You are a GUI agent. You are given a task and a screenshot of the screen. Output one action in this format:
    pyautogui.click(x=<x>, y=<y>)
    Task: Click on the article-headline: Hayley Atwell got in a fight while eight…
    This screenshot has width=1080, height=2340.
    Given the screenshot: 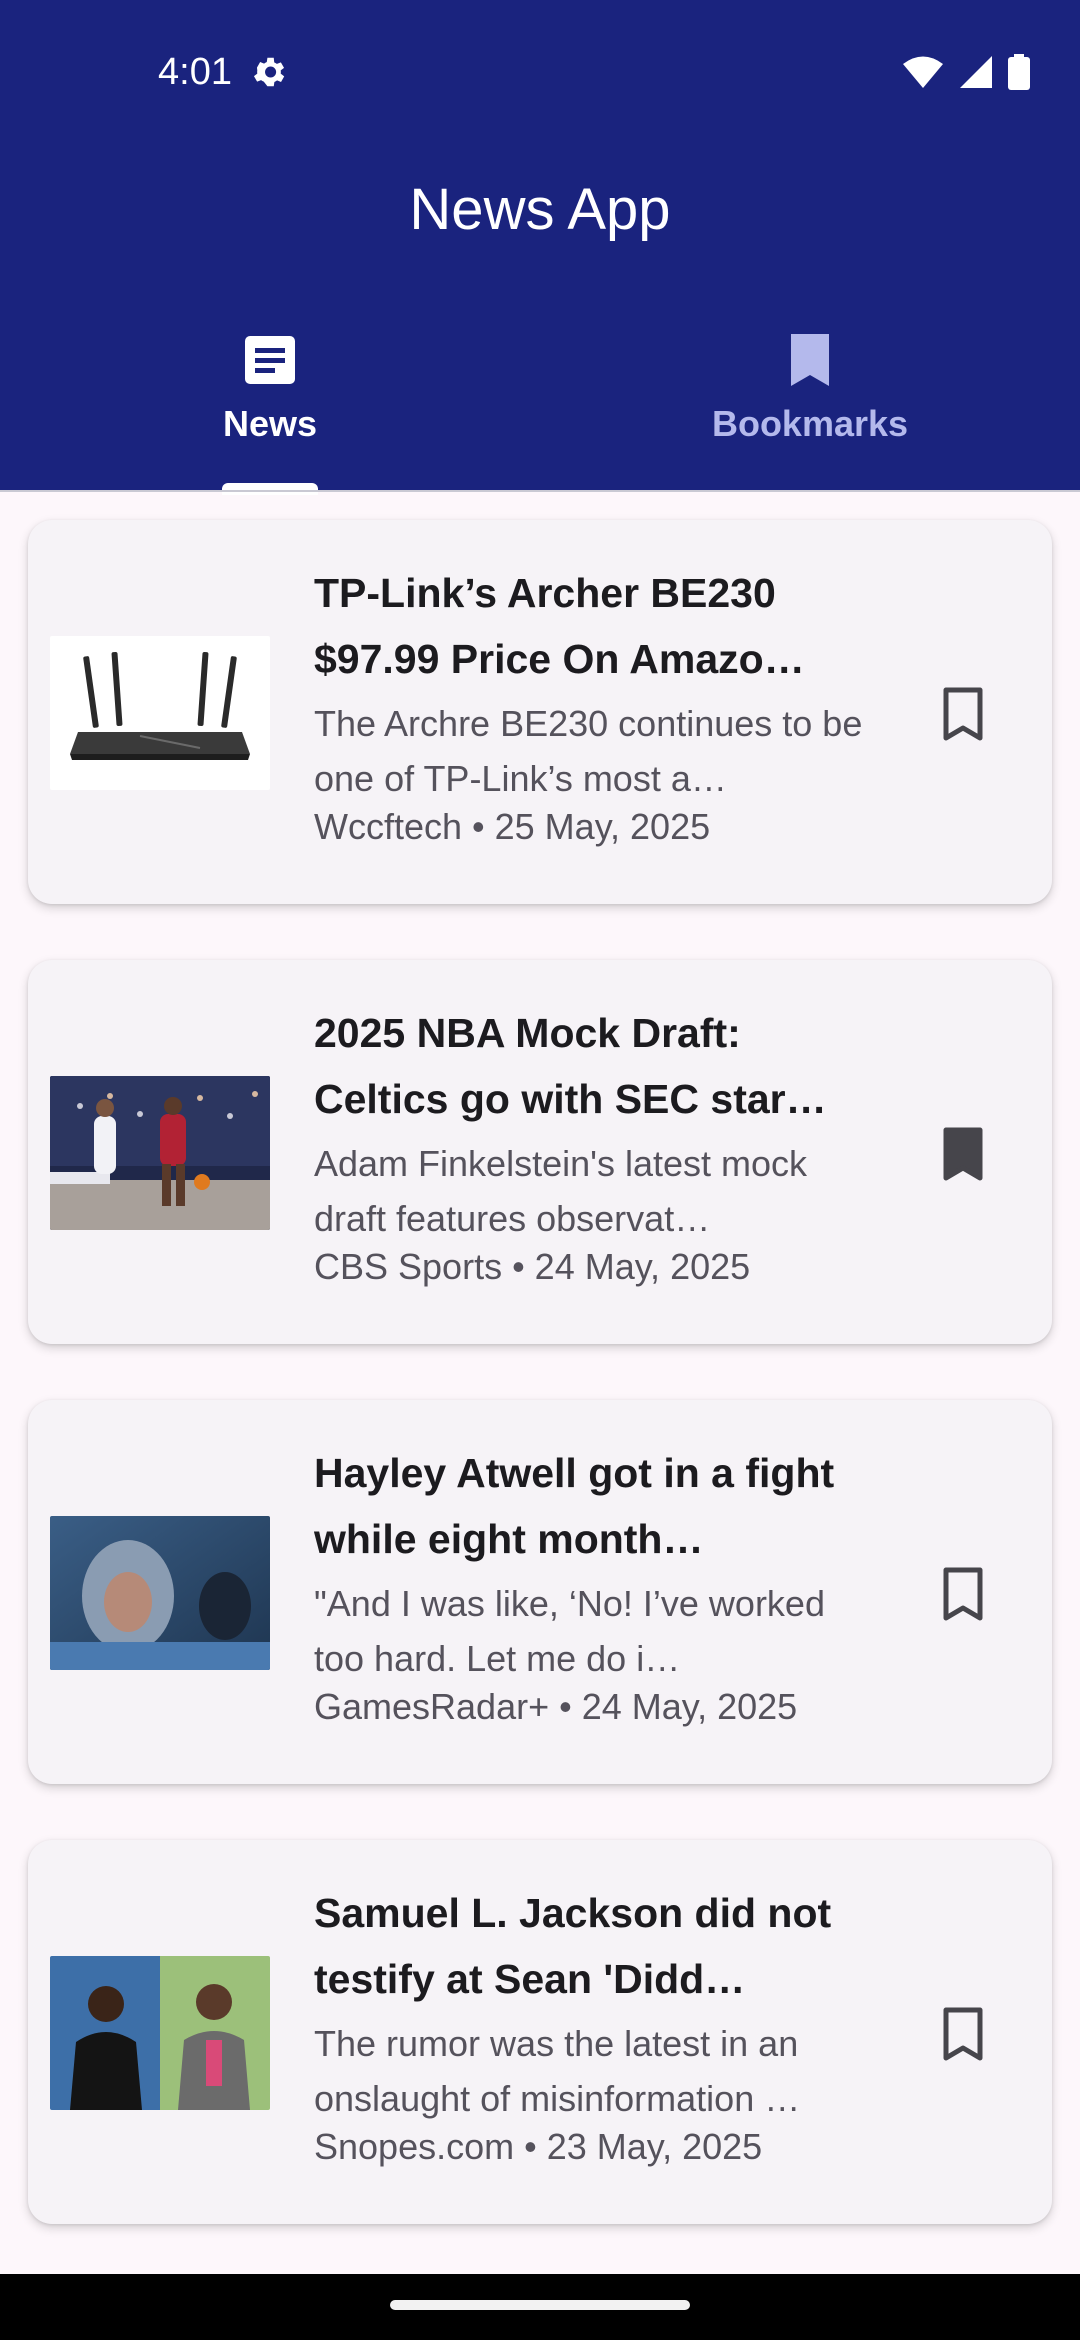 What is the action you would take?
    pyautogui.click(x=574, y=1506)
    